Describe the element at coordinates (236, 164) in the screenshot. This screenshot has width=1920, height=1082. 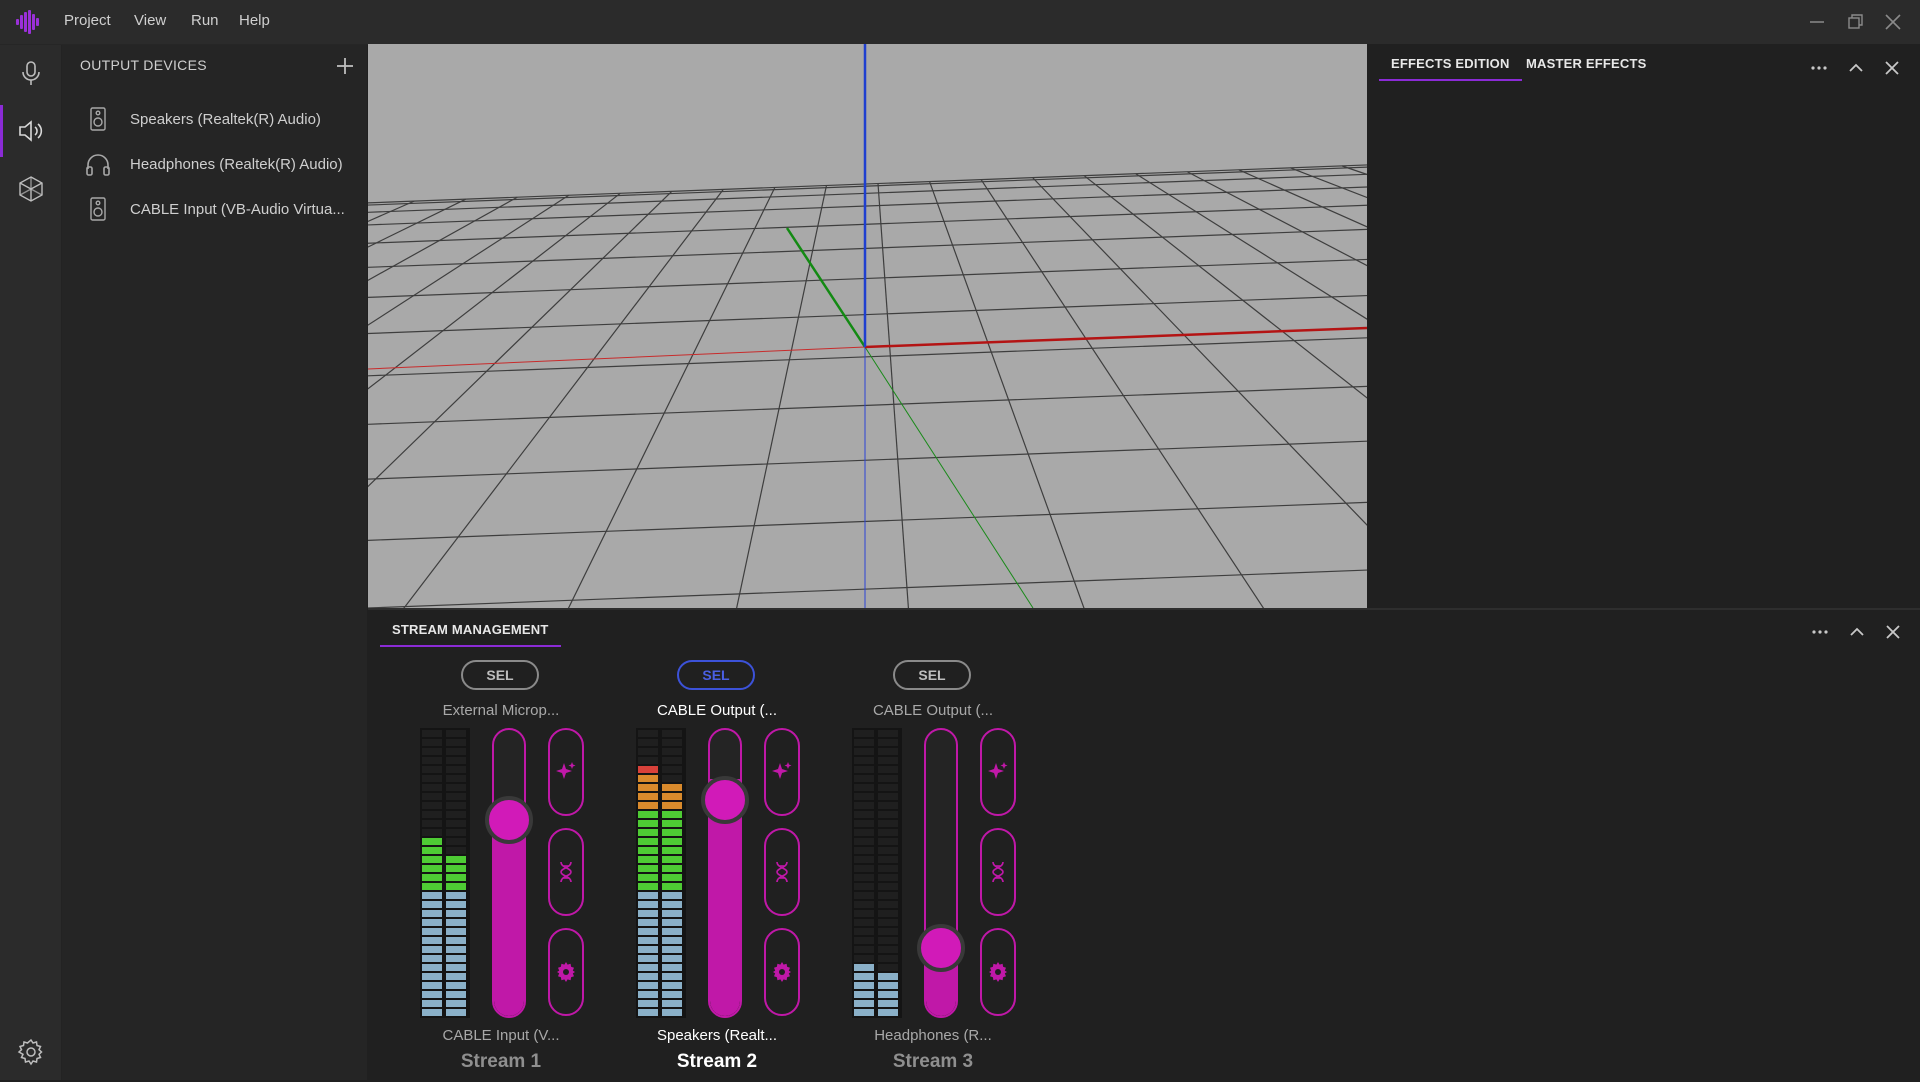
I see `device-label: Headphones (Realtek(R) Audio)` at that location.